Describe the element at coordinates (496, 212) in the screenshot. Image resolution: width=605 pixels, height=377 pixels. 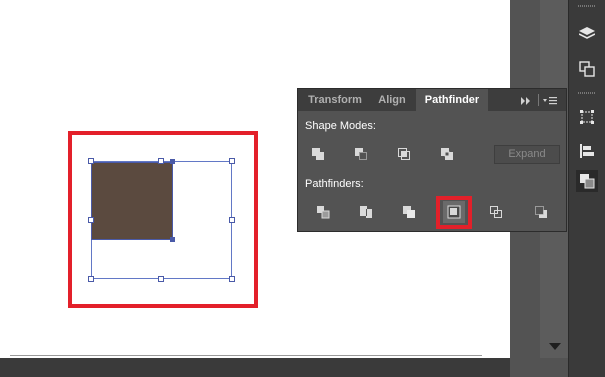
I see `outline-icon` at that location.